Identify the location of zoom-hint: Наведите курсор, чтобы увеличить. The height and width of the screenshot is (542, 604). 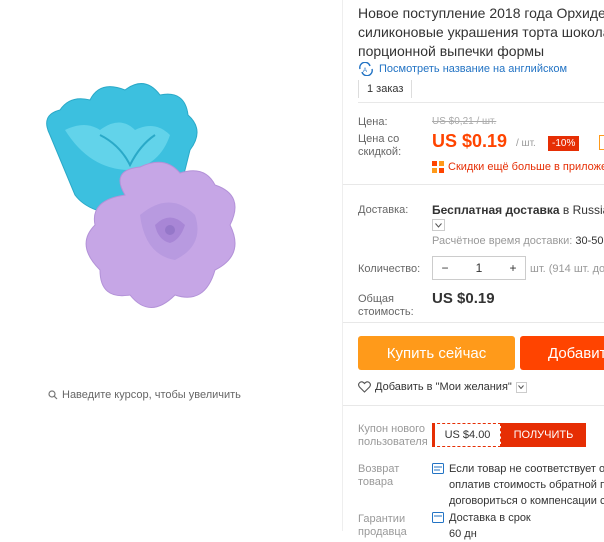
(144, 395).